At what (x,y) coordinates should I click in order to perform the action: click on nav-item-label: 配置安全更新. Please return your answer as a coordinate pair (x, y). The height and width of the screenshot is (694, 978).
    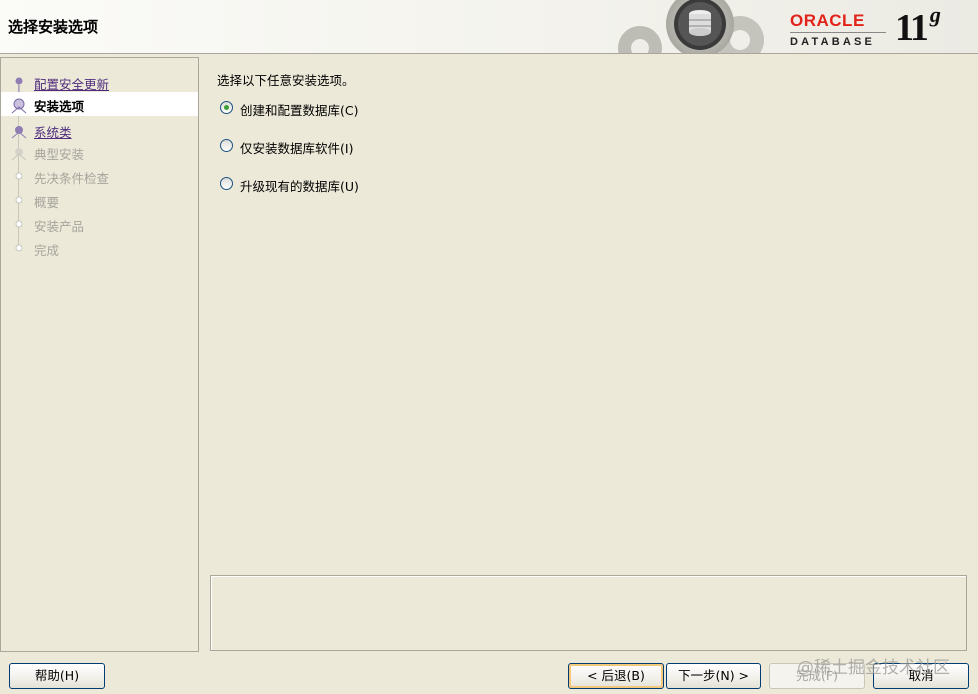
    Looking at the image, I should click on (72, 84).